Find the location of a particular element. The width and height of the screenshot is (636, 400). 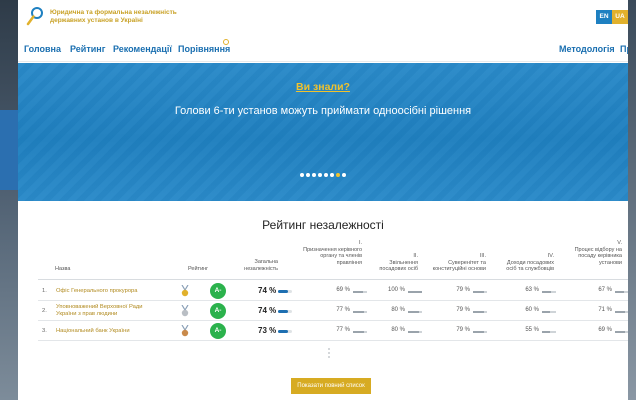

col-sovereignty-header: III. Суверенітет та конституційні основи is located at coordinates (454, 263).